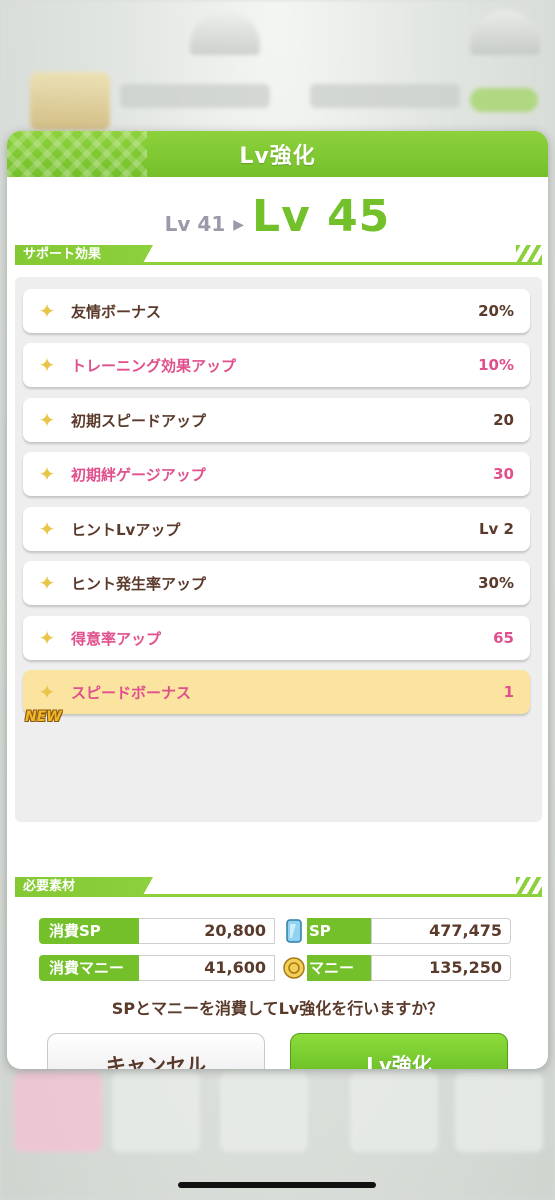 The image size is (555, 1200). I want to click on effect-name: 得意率アップ, so click(116, 638).